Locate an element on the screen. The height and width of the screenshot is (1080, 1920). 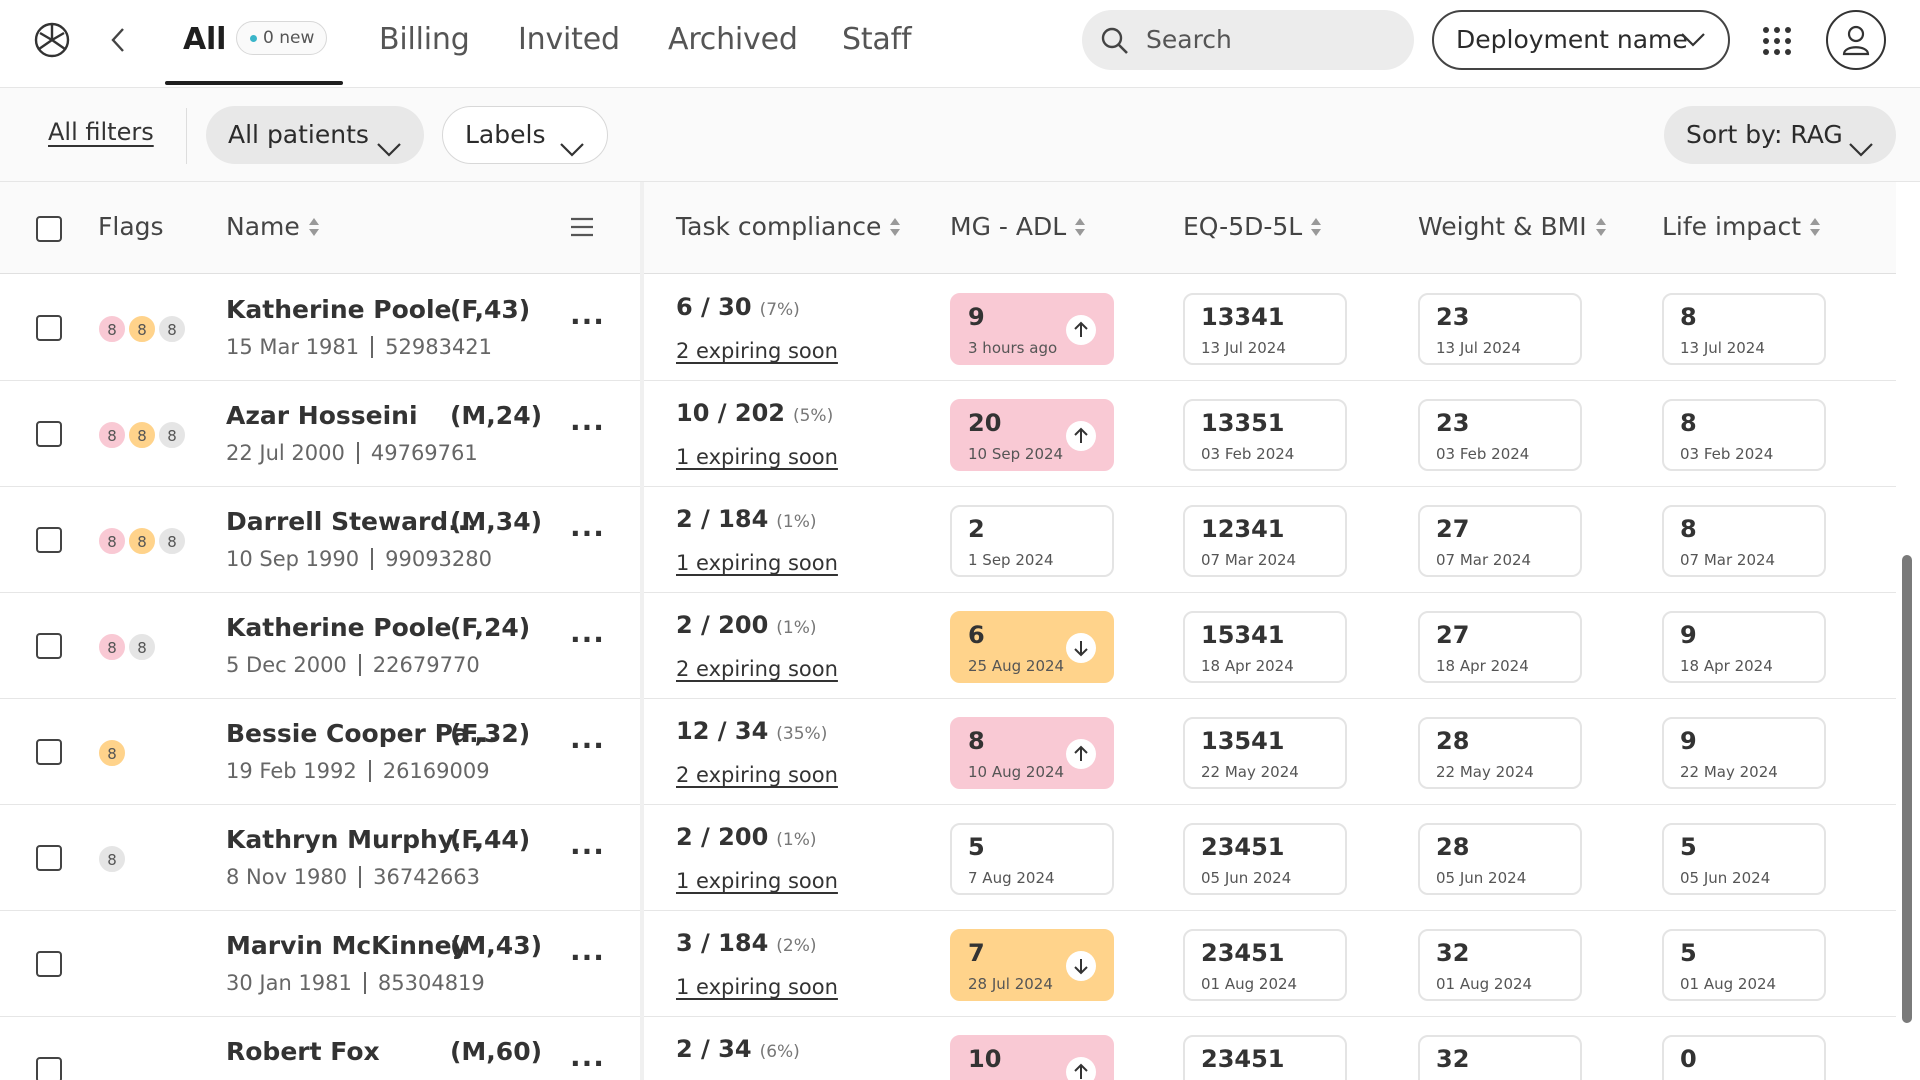
eq5d5l-card: 23451 is located at coordinates (1265, 1057).